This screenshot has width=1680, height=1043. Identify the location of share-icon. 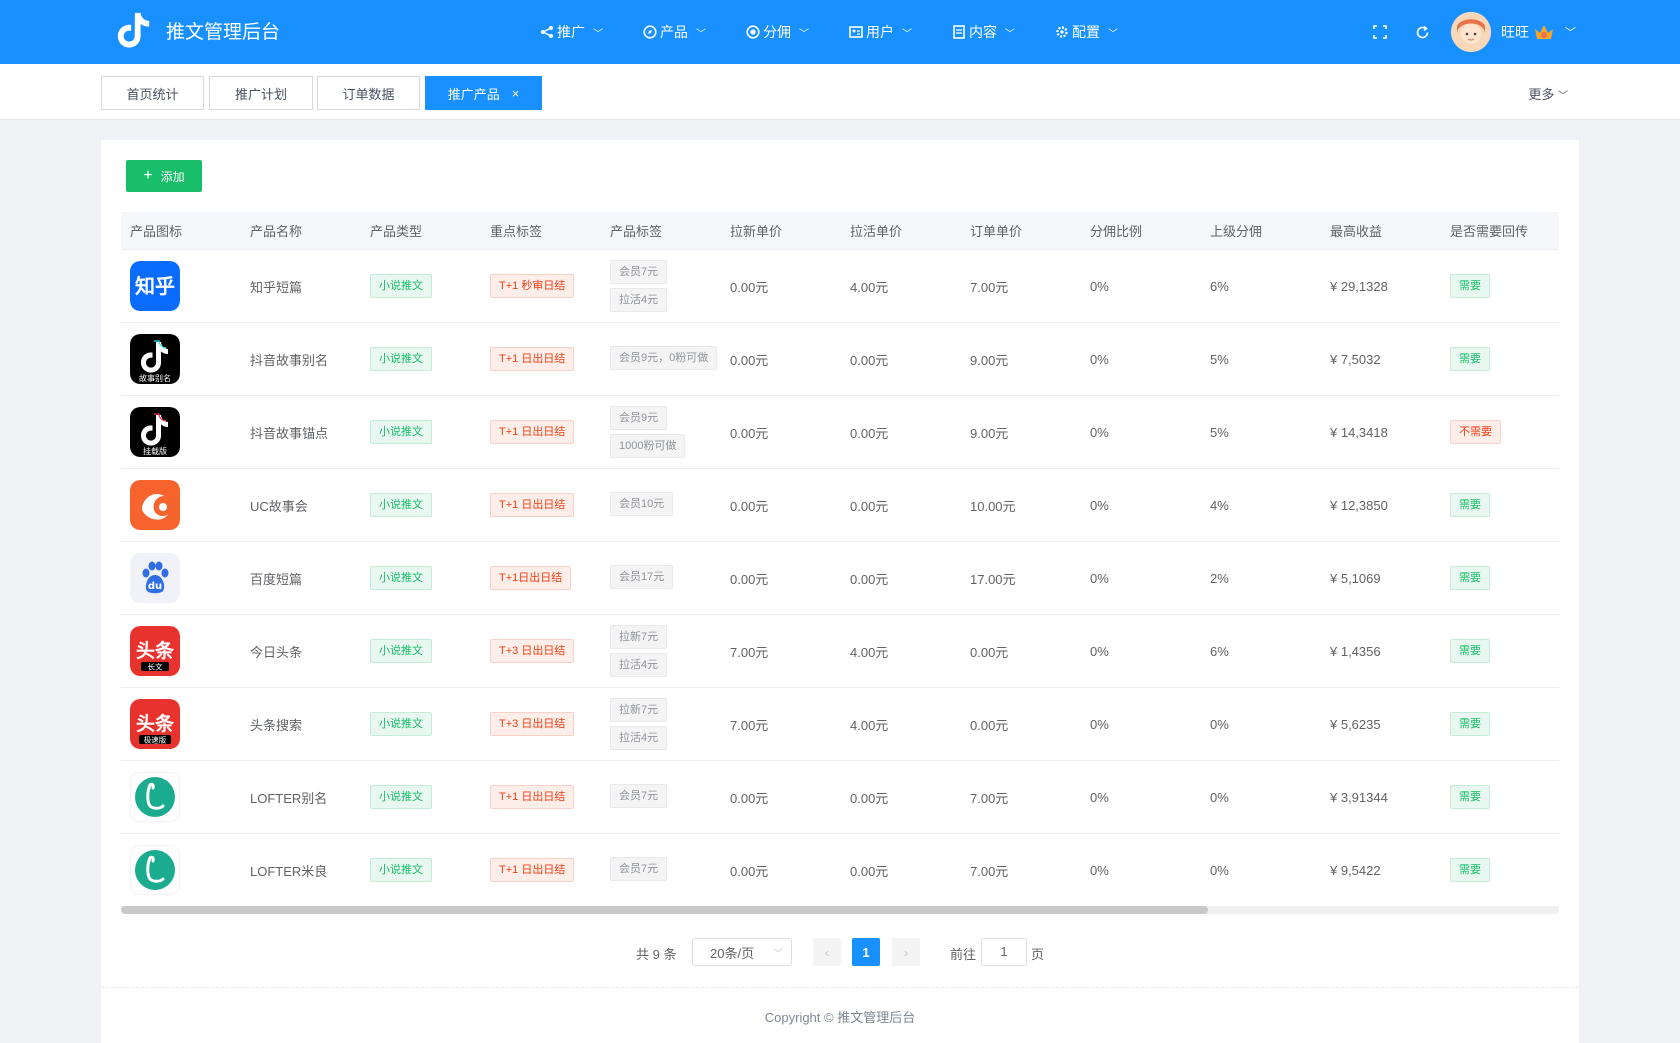
(547, 32).